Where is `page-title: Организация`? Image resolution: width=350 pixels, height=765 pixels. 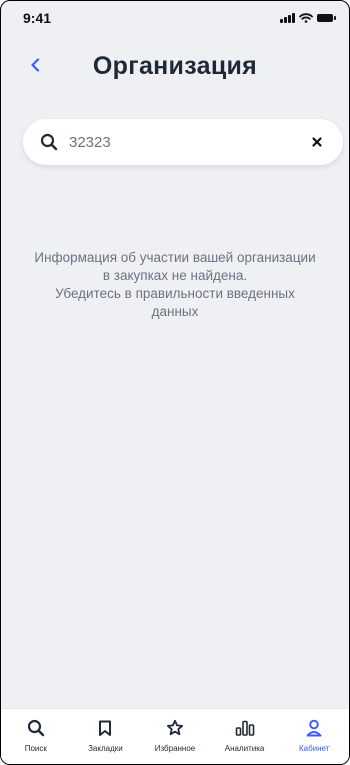 page-title: Организация is located at coordinates (175, 65).